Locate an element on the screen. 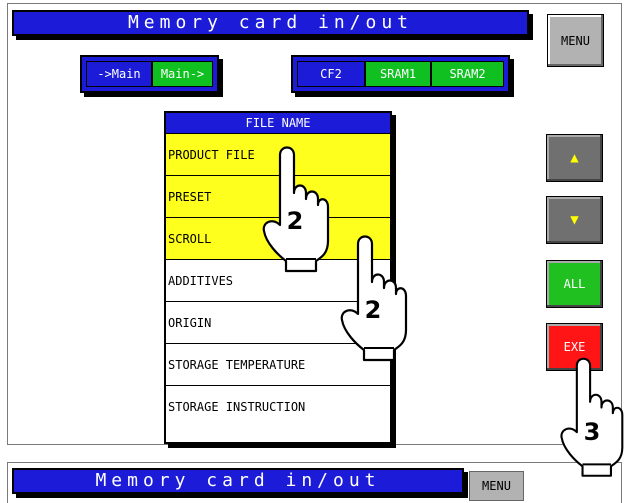  triangle-down-icon: ▼ is located at coordinates (574, 220).